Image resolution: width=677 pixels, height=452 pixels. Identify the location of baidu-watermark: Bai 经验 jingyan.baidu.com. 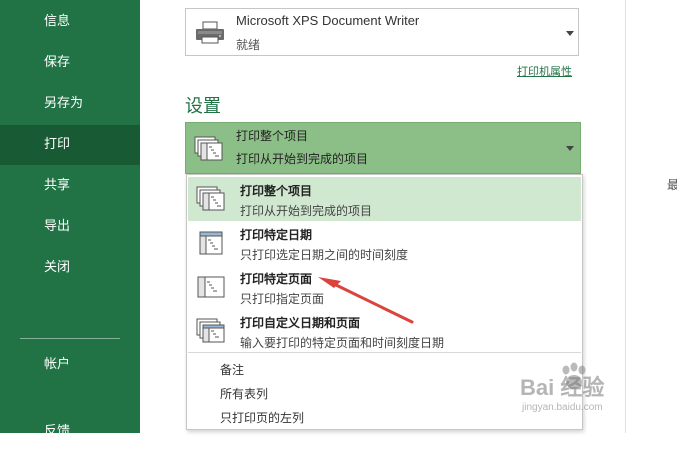
(595, 393).